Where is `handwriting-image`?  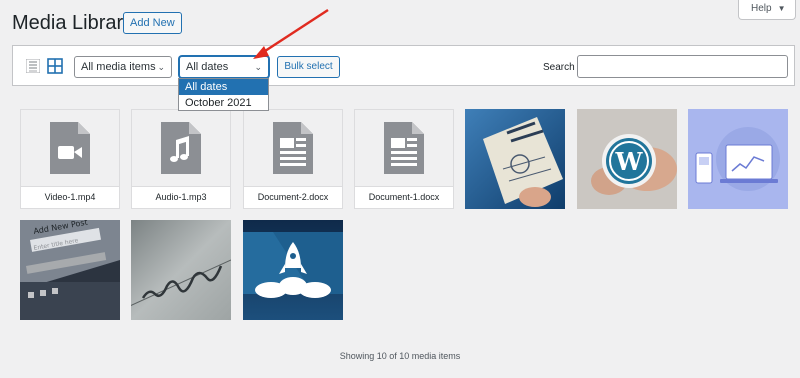
handwriting-image is located at coordinates (181, 270).